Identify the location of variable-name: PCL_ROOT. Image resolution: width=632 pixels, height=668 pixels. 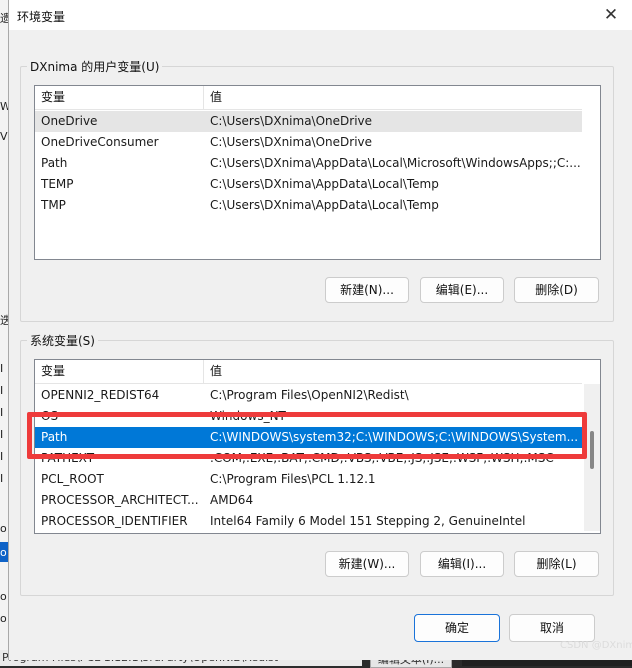
(72, 479).